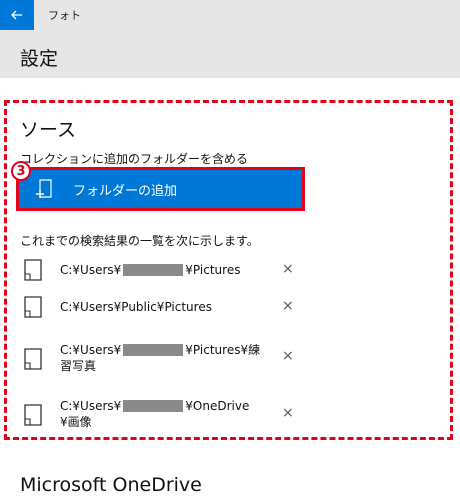 This screenshot has height=503, width=460. Describe the element at coordinates (64, 15) in the screenshot. I see `app-title: フォト` at that location.